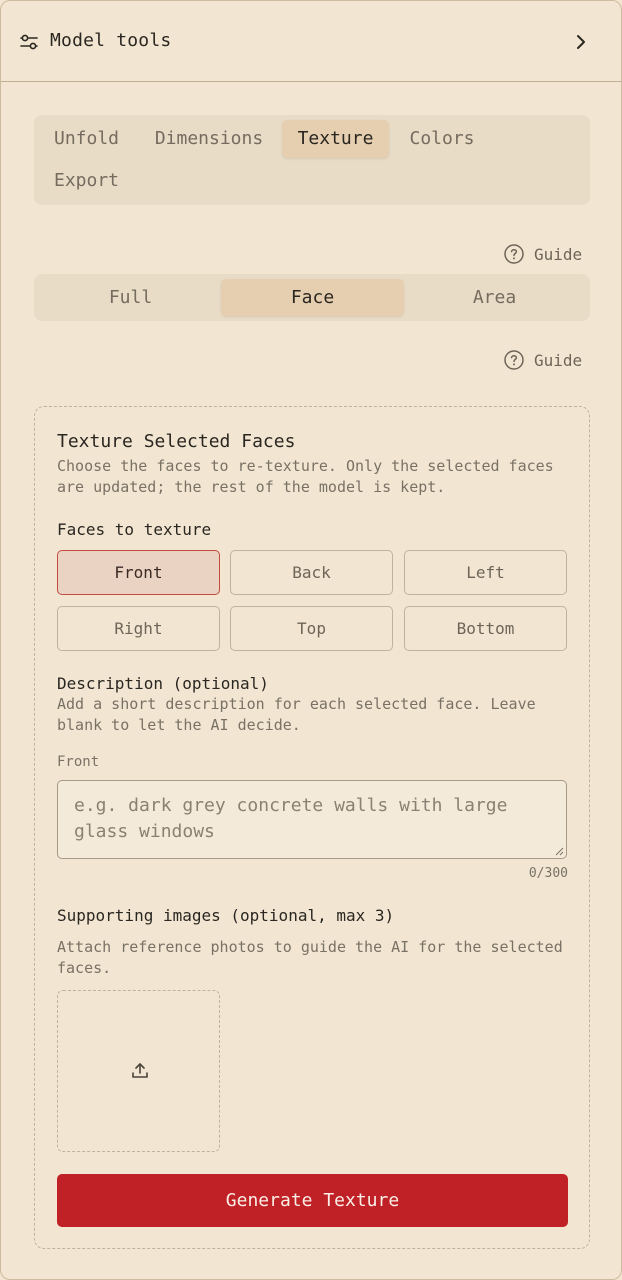 The height and width of the screenshot is (1280, 622). I want to click on guide-link-tabs: Guide, so click(544, 255).